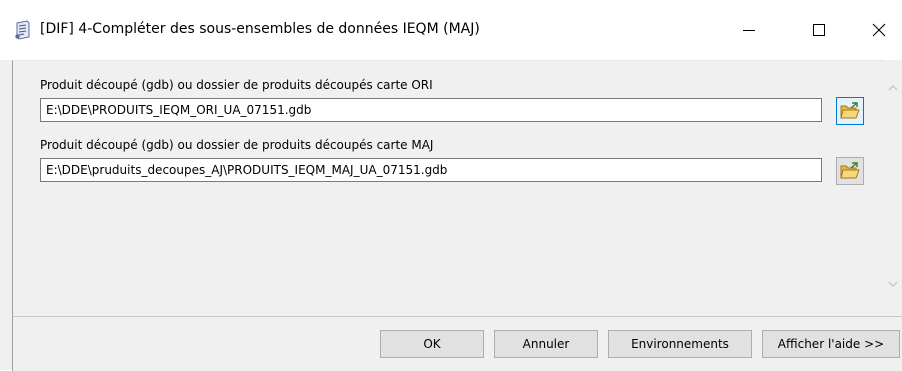 The image size is (902, 371). Describe the element at coordinates (831, 344) in the screenshot. I see `show-help-button: Afficher l'aide >>` at that location.